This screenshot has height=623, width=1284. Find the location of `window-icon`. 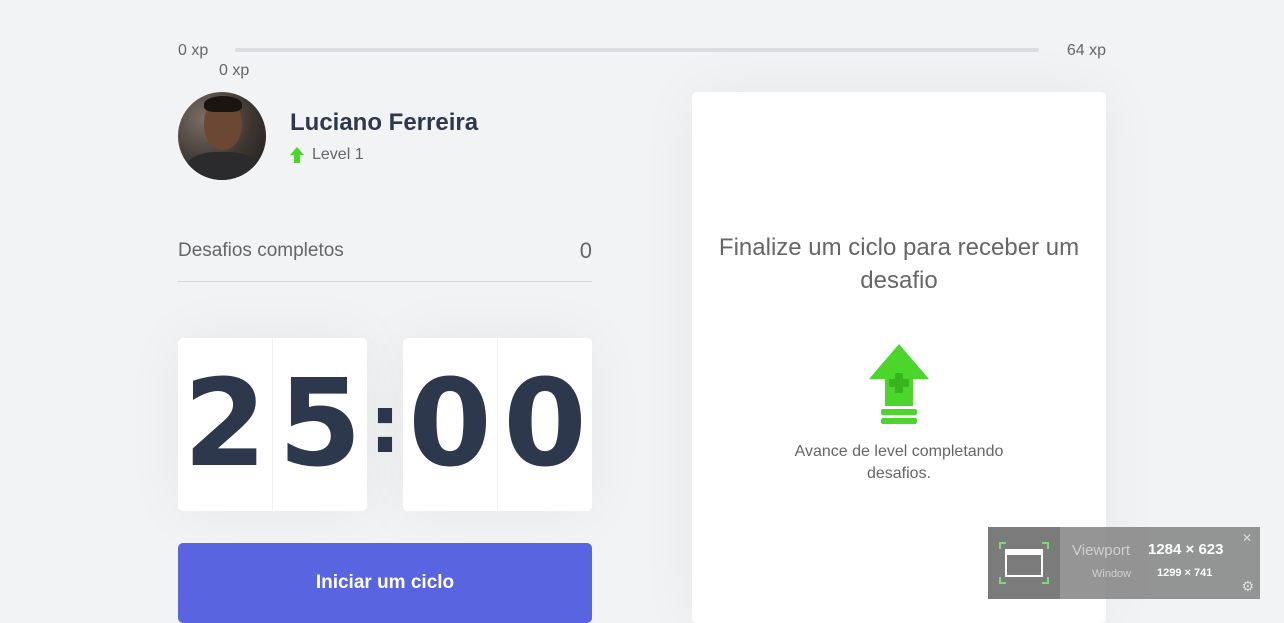

window-icon is located at coordinates (1024, 563).